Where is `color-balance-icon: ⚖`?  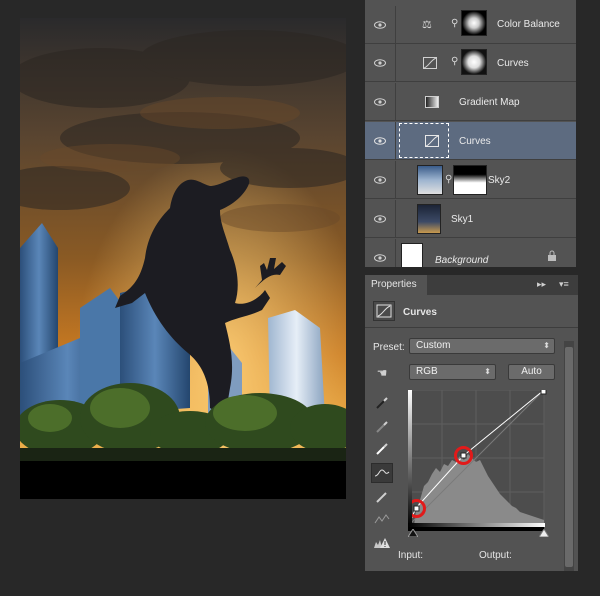 color-balance-icon: ⚖ is located at coordinates (427, 25).